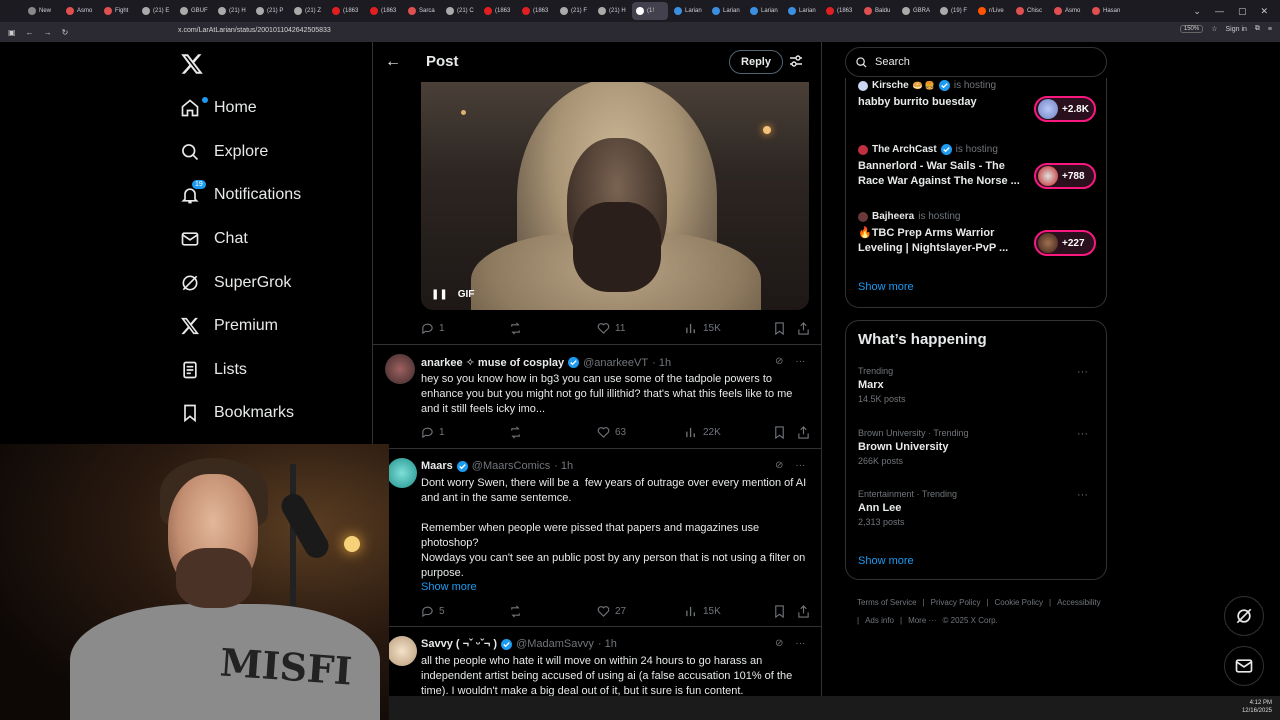 This screenshot has width=1280, height=720. I want to click on browser-tab: (1!, so click(650, 11).